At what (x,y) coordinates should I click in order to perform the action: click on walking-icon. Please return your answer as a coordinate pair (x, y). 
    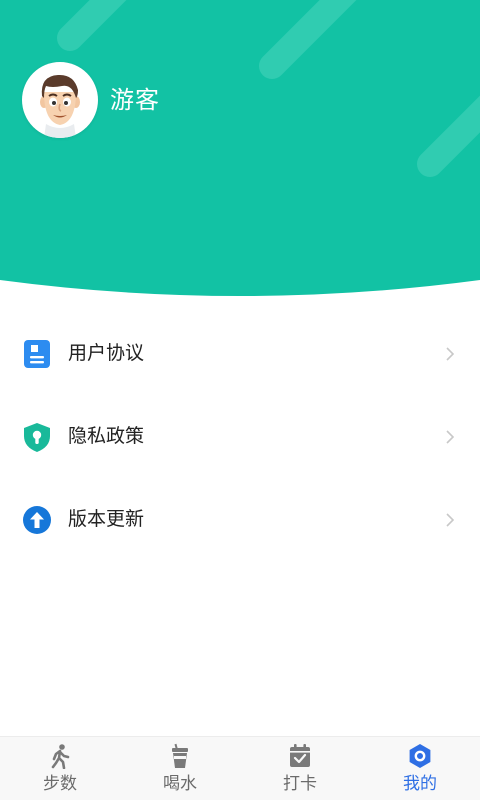
    Looking at the image, I should click on (60, 756).